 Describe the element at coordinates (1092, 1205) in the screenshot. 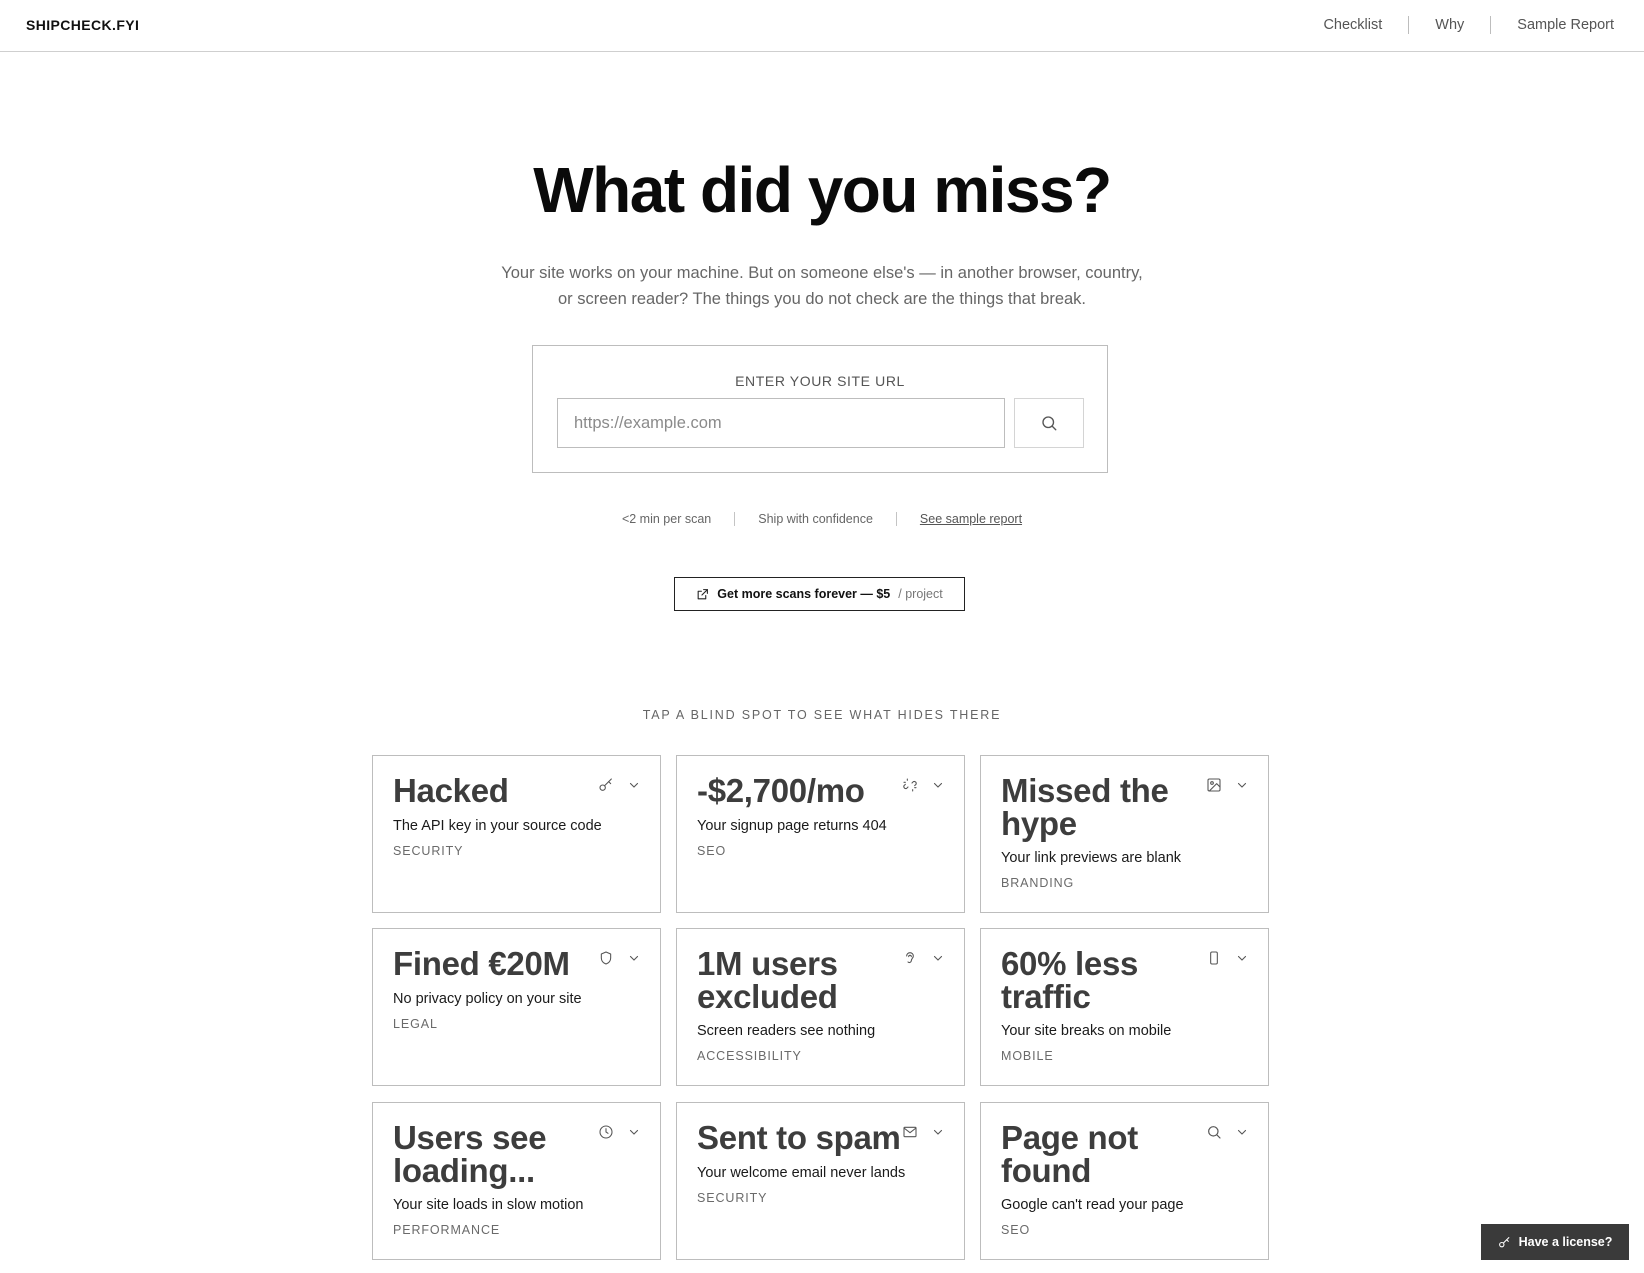

I see `card-description: Google can't read your page` at that location.